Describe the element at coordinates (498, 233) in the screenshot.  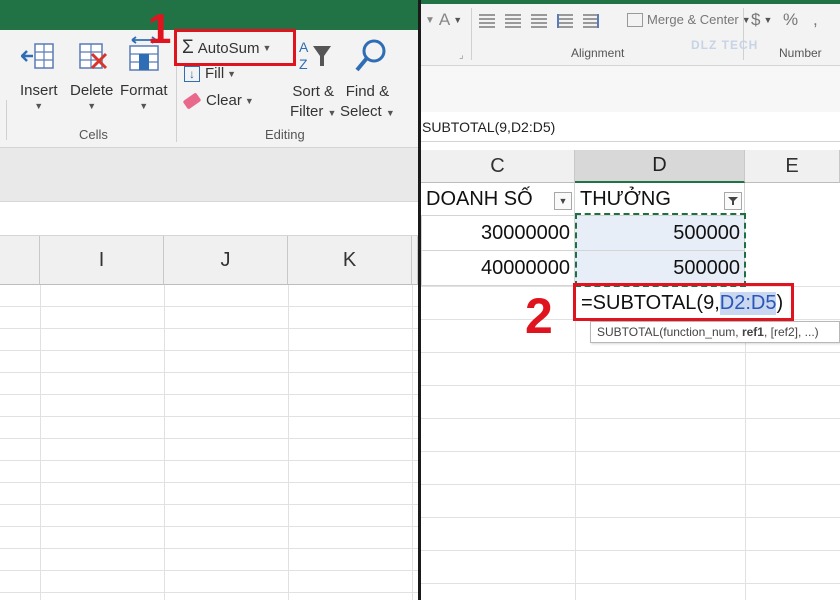
I see `cell-c2: 30000000` at that location.